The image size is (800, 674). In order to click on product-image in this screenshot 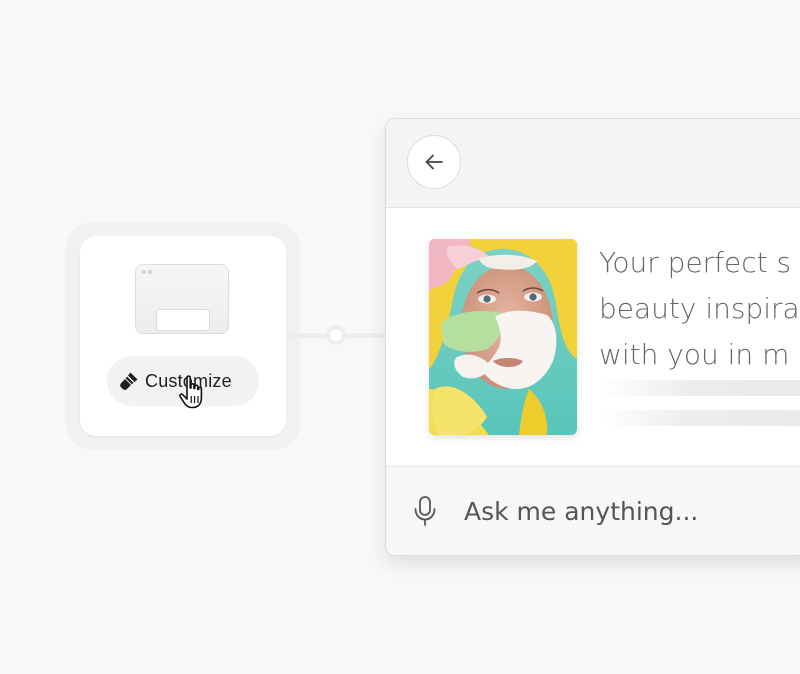, I will do `click(503, 337)`.